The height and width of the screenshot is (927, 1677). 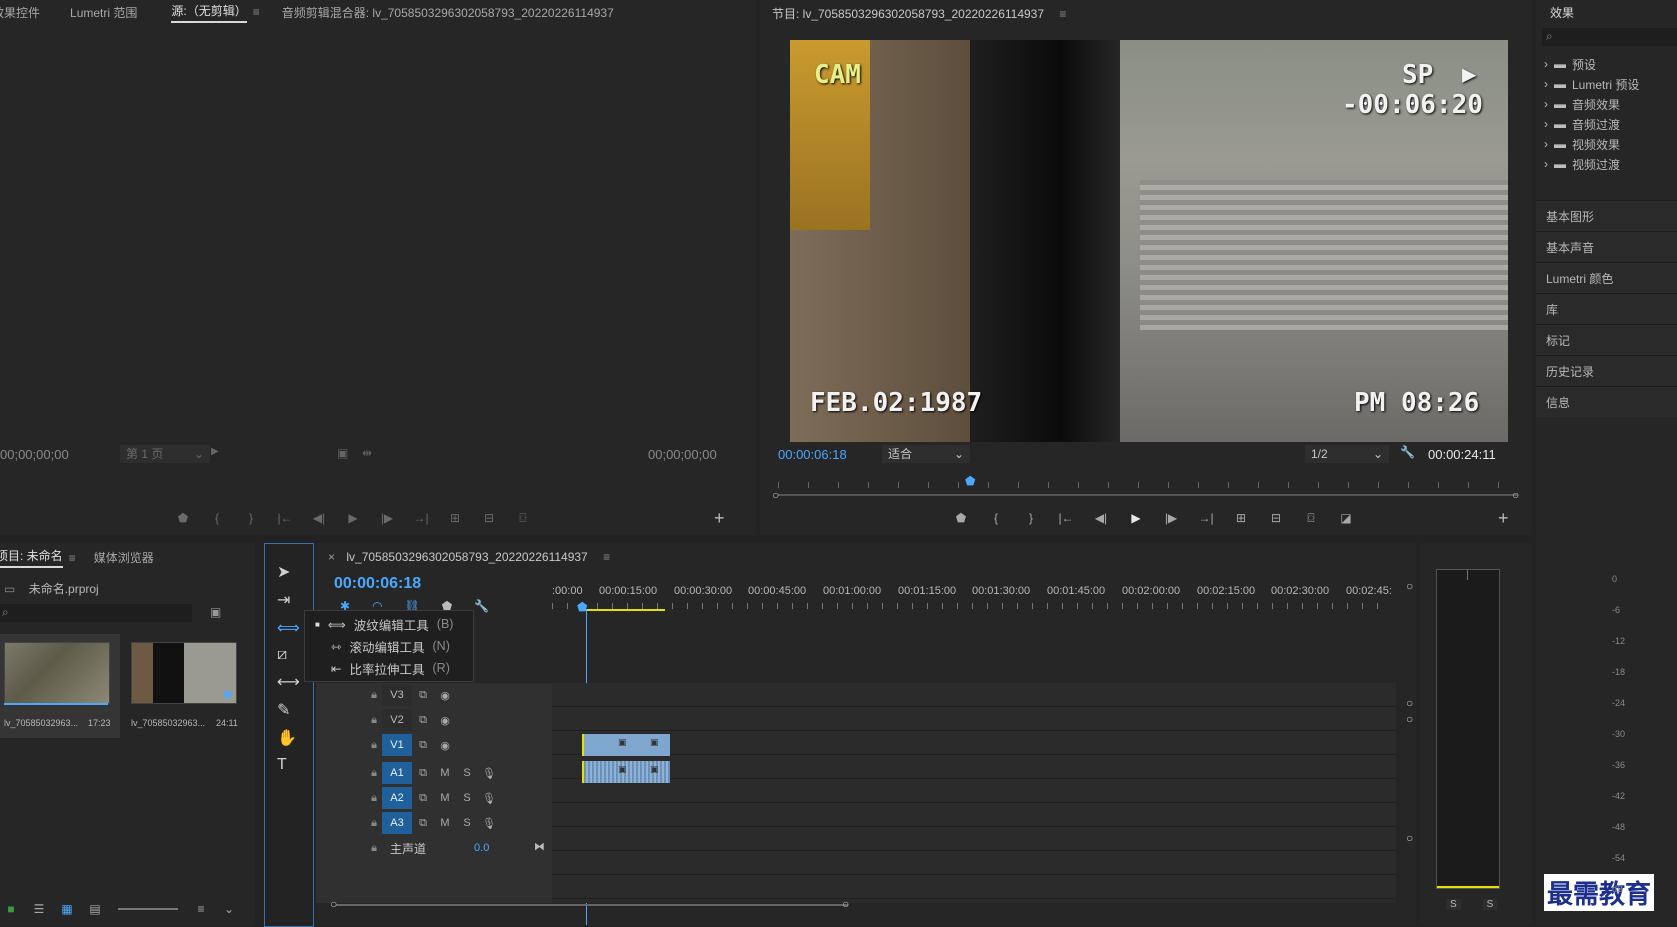 What do you see at coordinates (1409, 586) in the screenshot?
I see `scroll-handle-top: ○` at bounding box center [1409, 586].